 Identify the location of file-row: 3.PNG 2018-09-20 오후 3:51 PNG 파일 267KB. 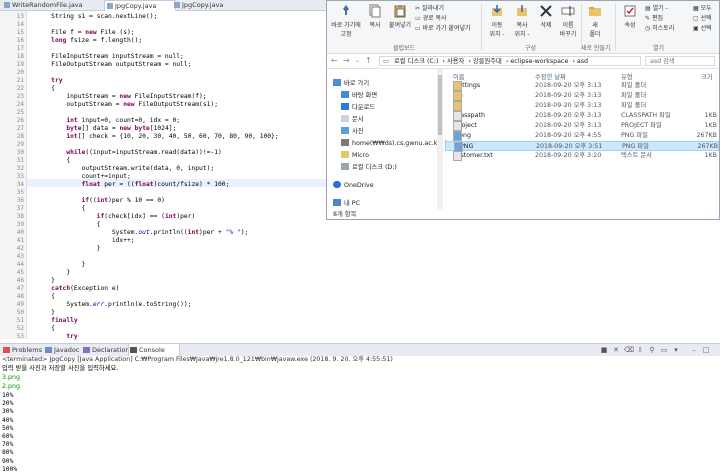
(582, 146).